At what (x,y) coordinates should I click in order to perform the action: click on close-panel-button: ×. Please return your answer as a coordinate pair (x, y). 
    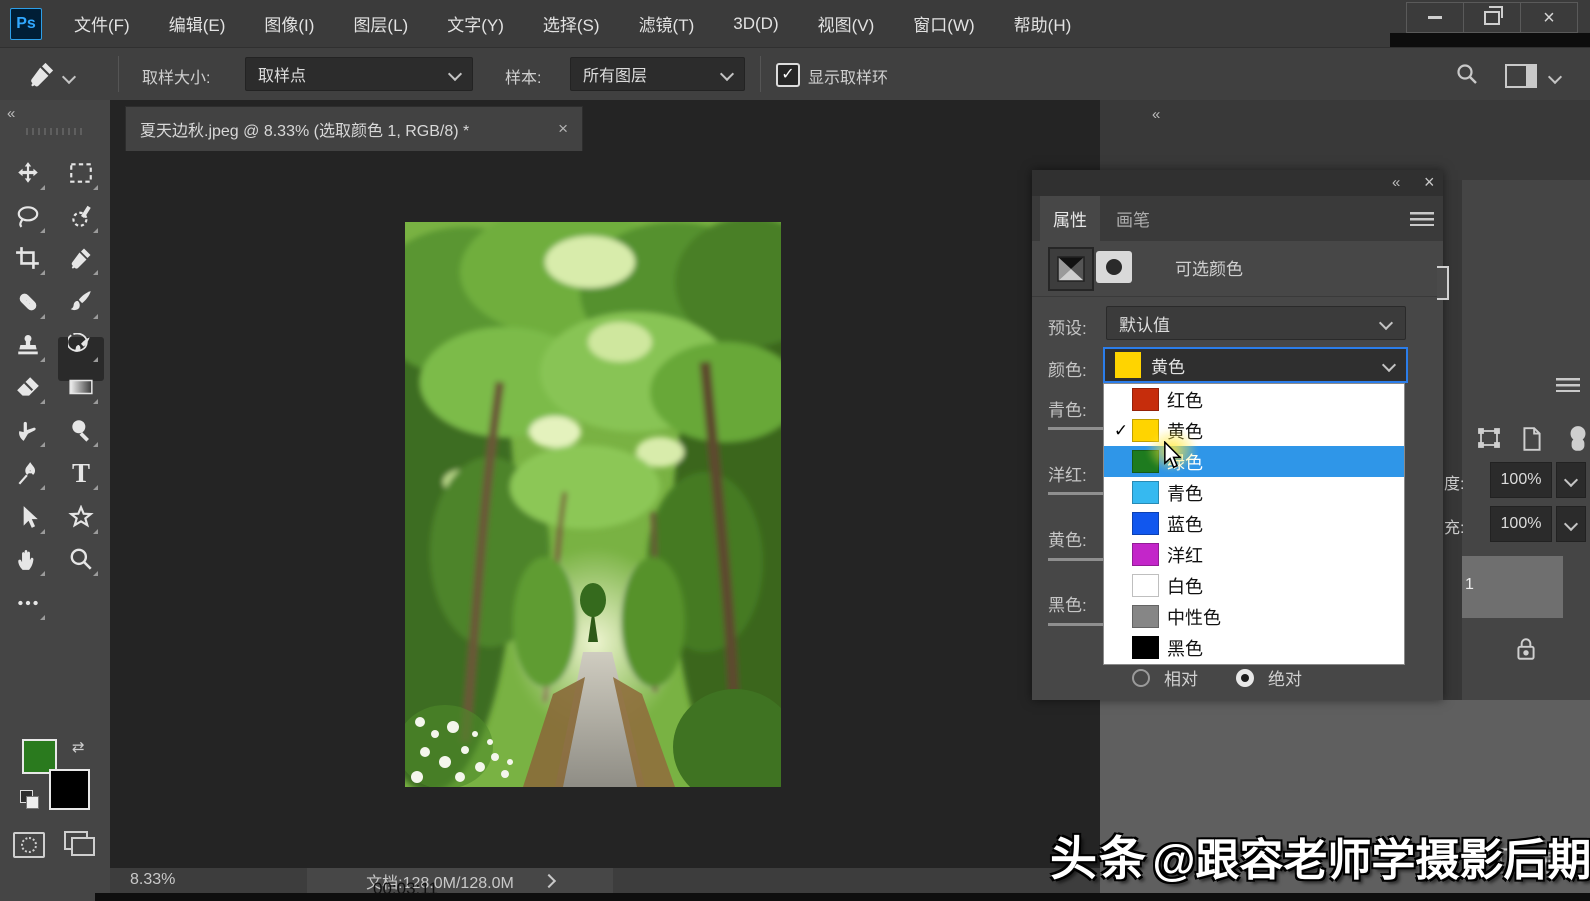
    Looking at the image, I should click on (1429, 182).